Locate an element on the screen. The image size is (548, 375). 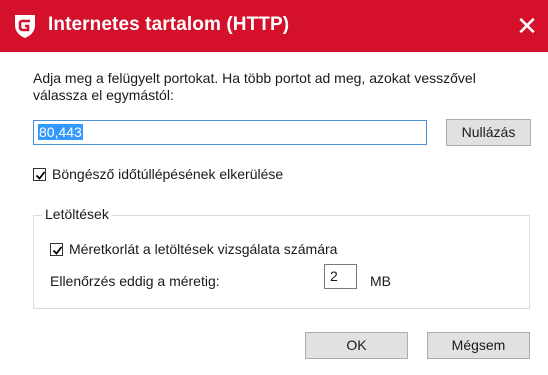
title-bar: Internetes tartalom (HTTP) ✕ is located at coordinates (274, 26).